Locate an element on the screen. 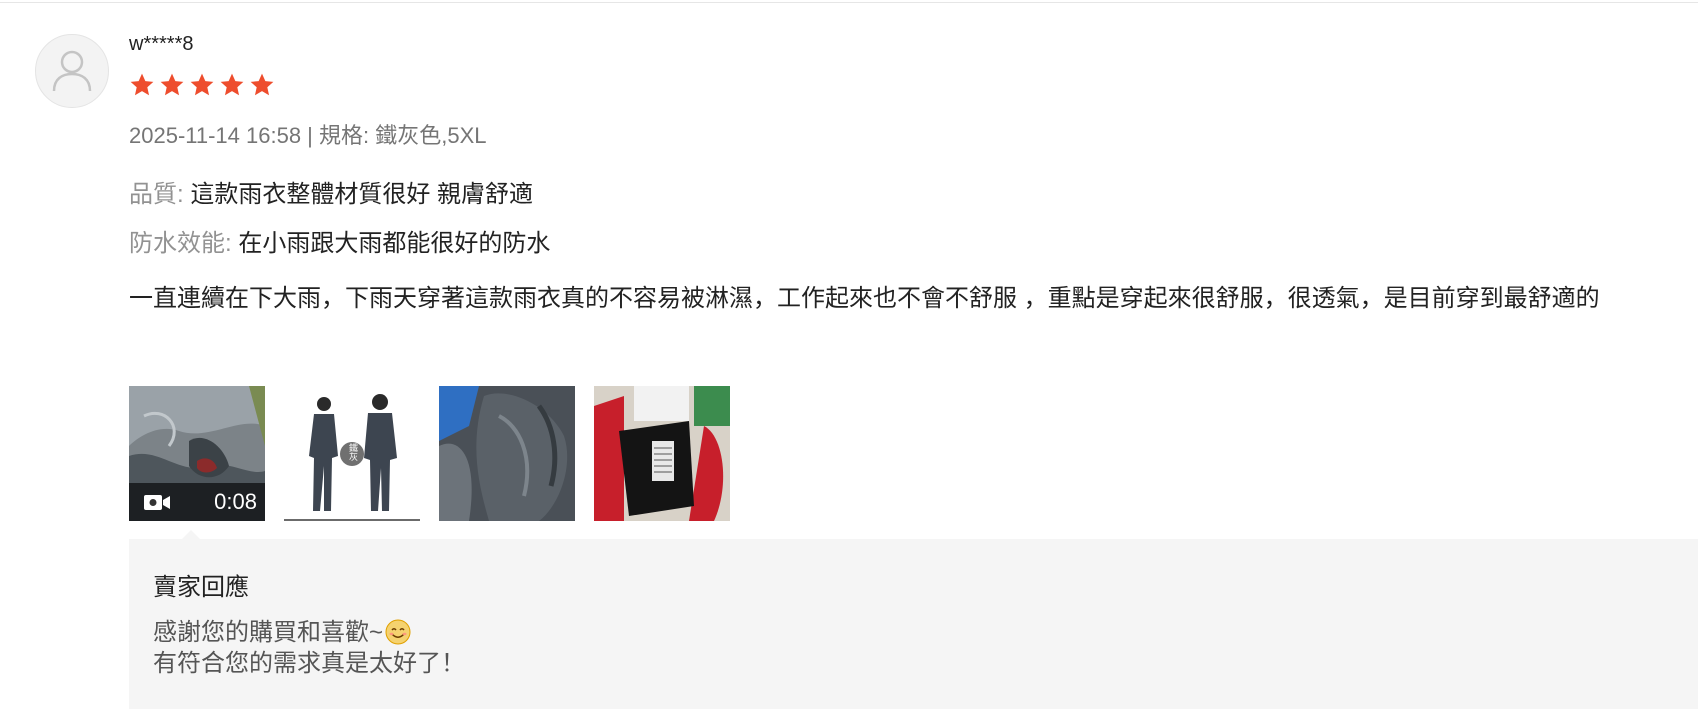 Image resolution: width=1698 pixels, height=709 pixels. video-info-bar: 0:08 is located at coordinates (197, 502).